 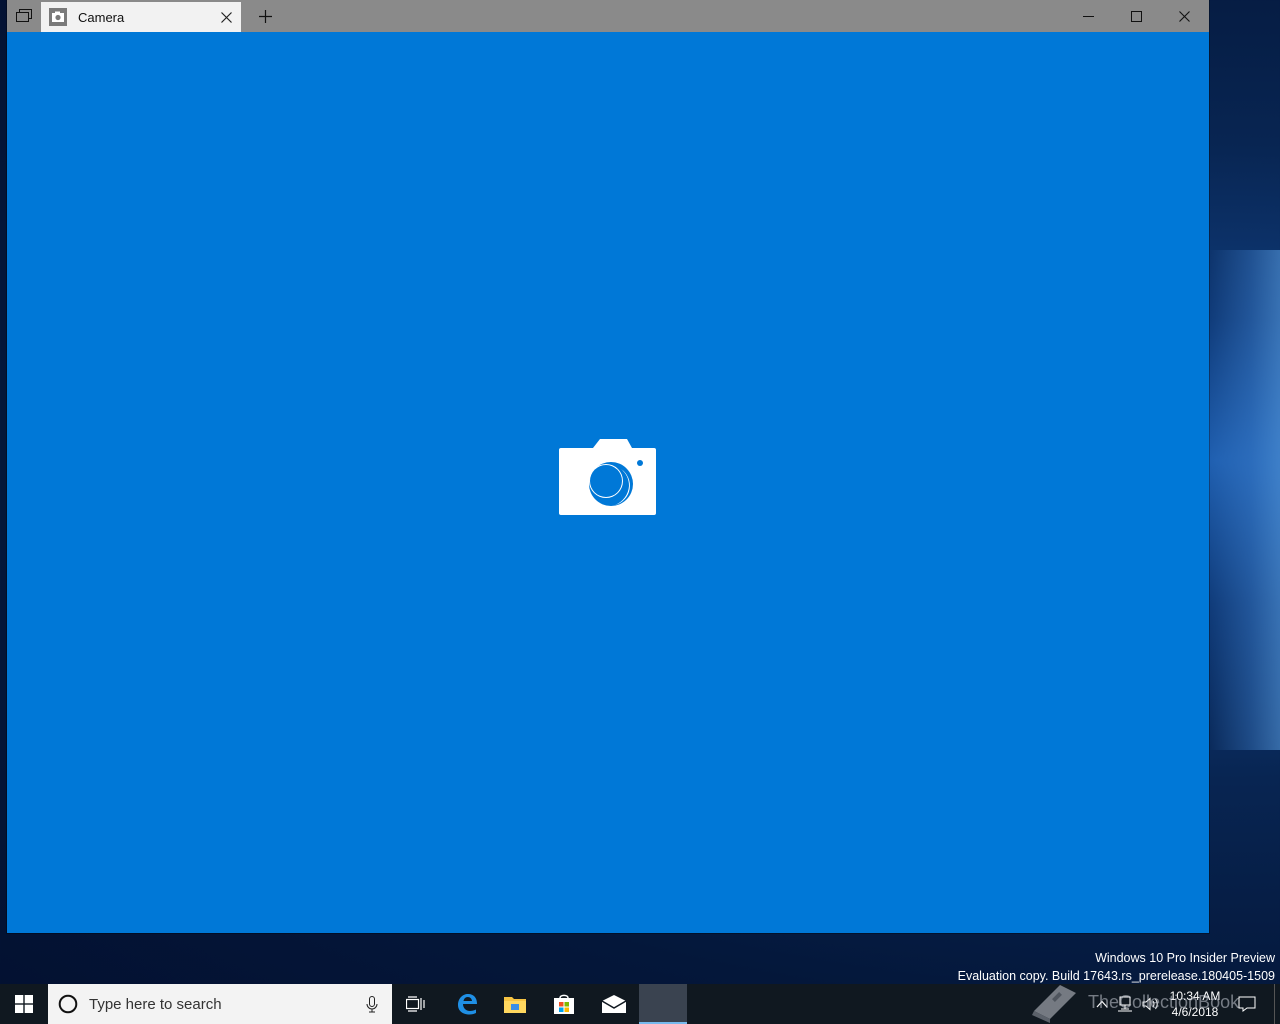 I want to click on store-button, so click(x=564, y=1004).